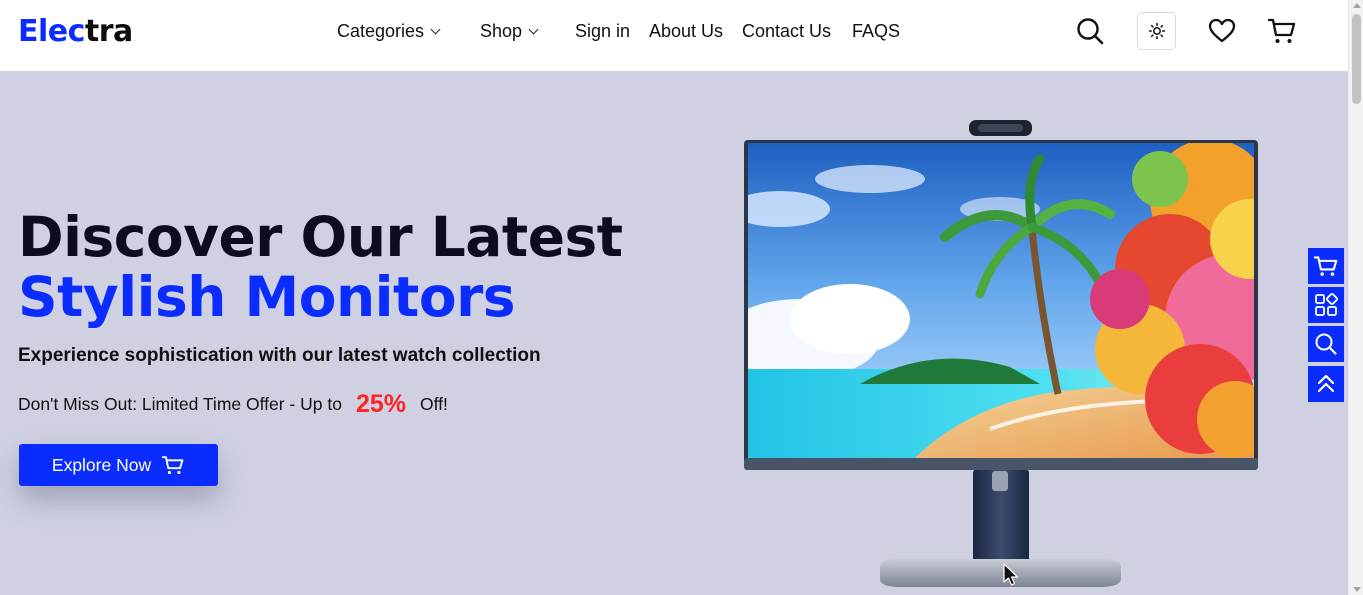 The height and width of the screenshot is (595, 1363). What do you see at coordinates (380, 404) in the screenshot?
I see `offer-percent: 25%` at bounding box center [380, 404].